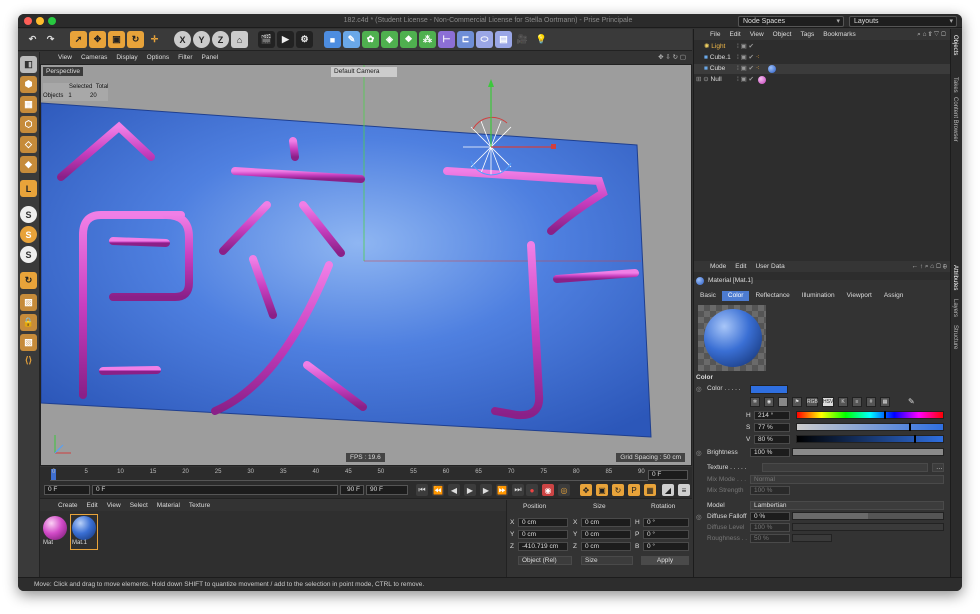  Describe the element at coordinates (606, 522) in the screenshot. I see `size-x-field: 0 cm` at that location.